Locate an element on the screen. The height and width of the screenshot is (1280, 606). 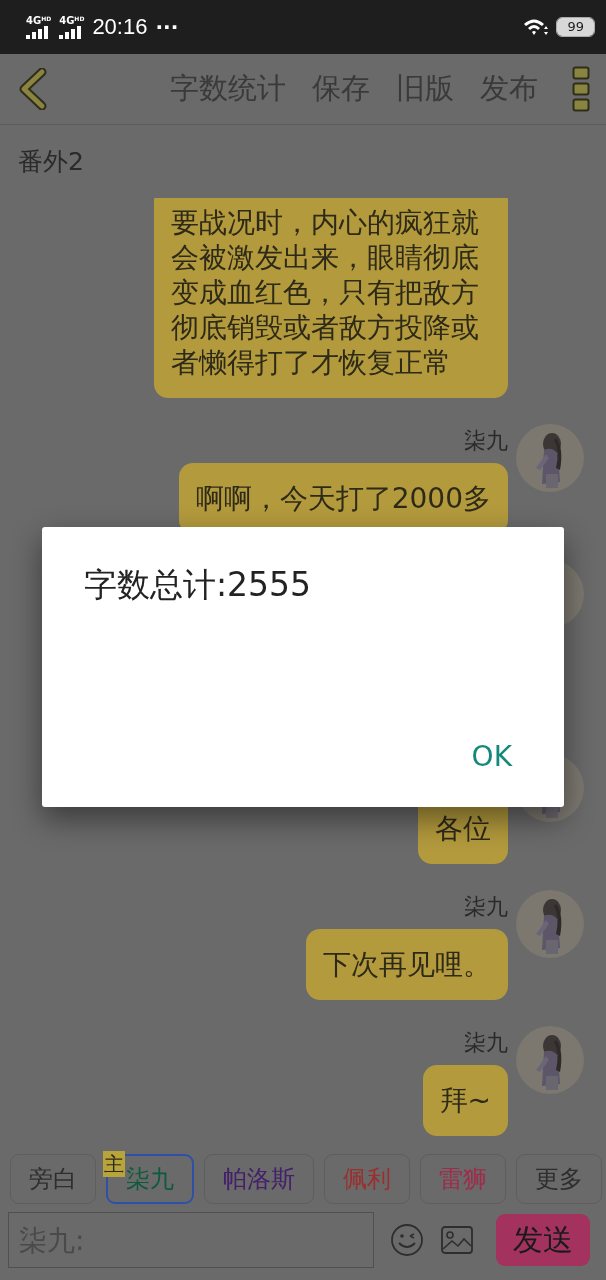
send-button: 发送 is located at coordinates (543, 1240).